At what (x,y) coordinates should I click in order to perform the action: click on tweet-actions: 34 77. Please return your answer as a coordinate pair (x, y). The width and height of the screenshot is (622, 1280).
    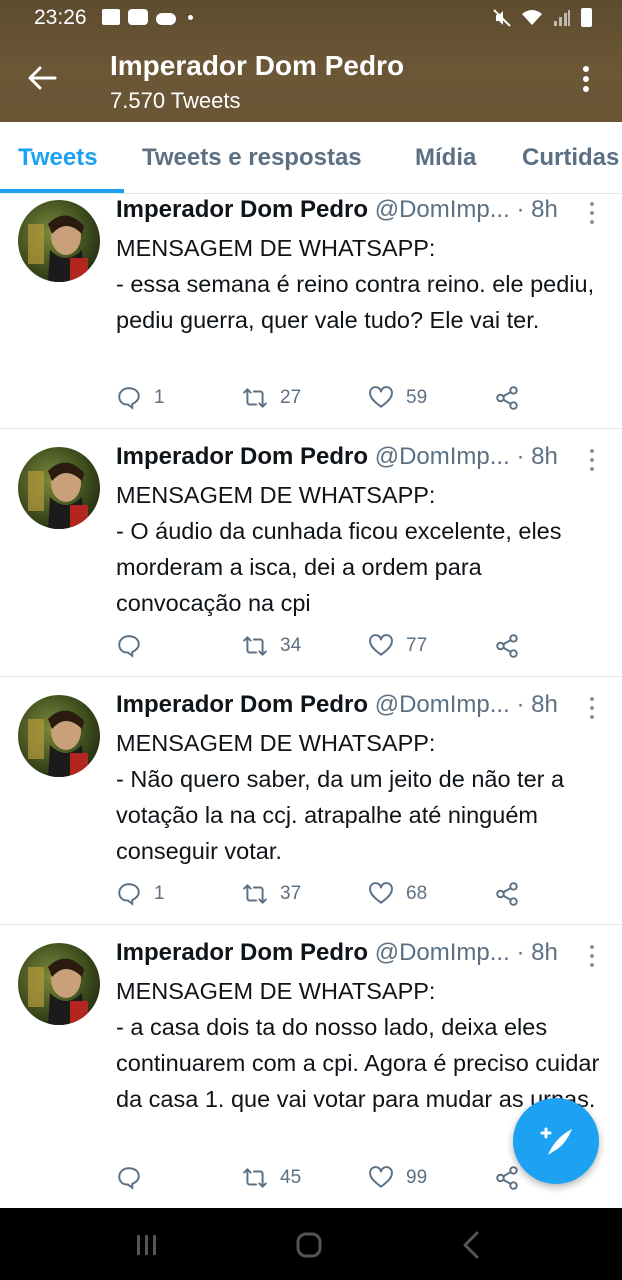
    Looking at the image, I should click on (326, 648).